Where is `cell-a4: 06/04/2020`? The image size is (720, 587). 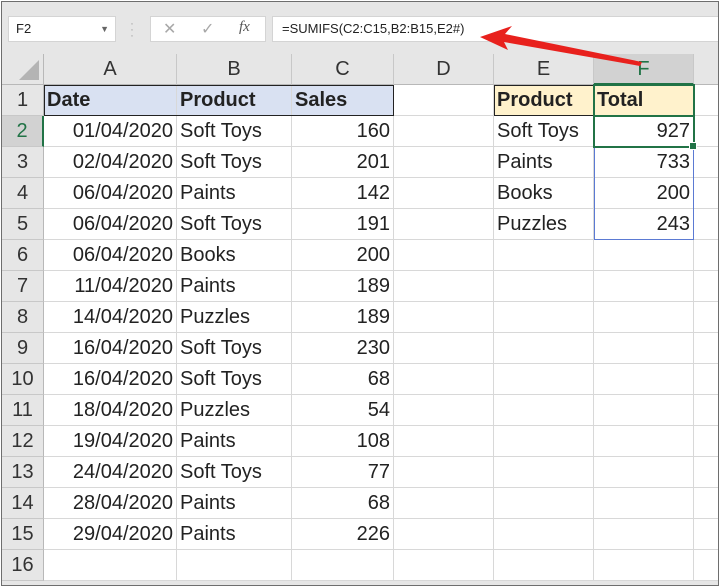 cell-a4: 06/04/2020 is located at coordinates (110, 193).